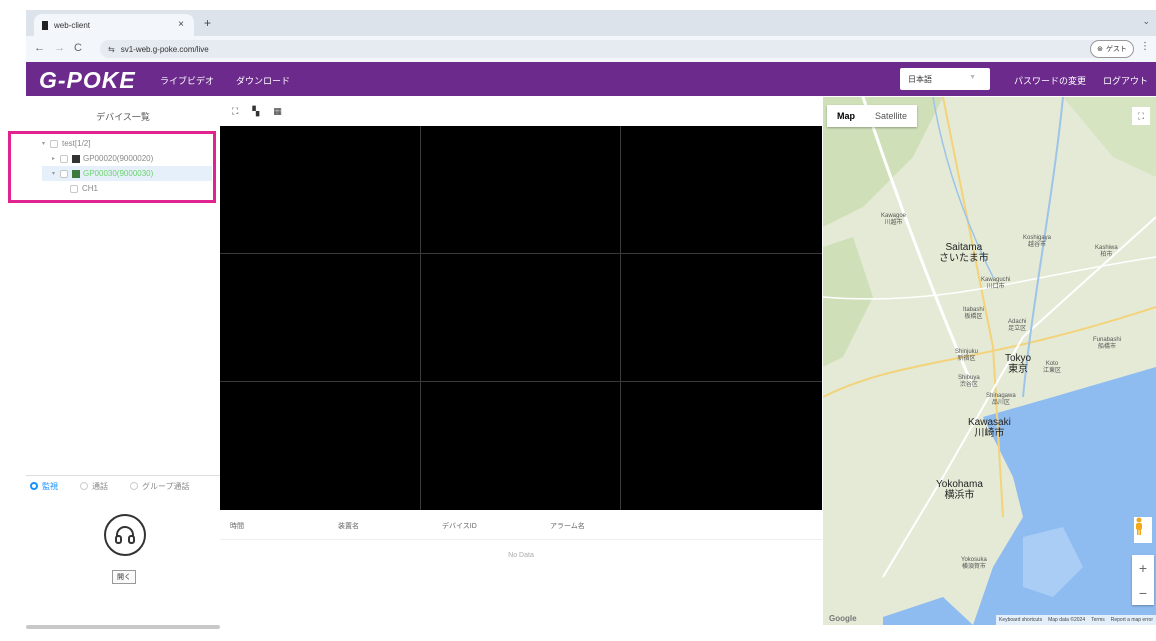 Image resolution: width=1156 pixels, height=641 pixels. What do you see at coordinates (1107, 343) in the screenshot?
I see `map-label-funabashi: Funabashi 船橋市` at bounding box center [1107, 343].